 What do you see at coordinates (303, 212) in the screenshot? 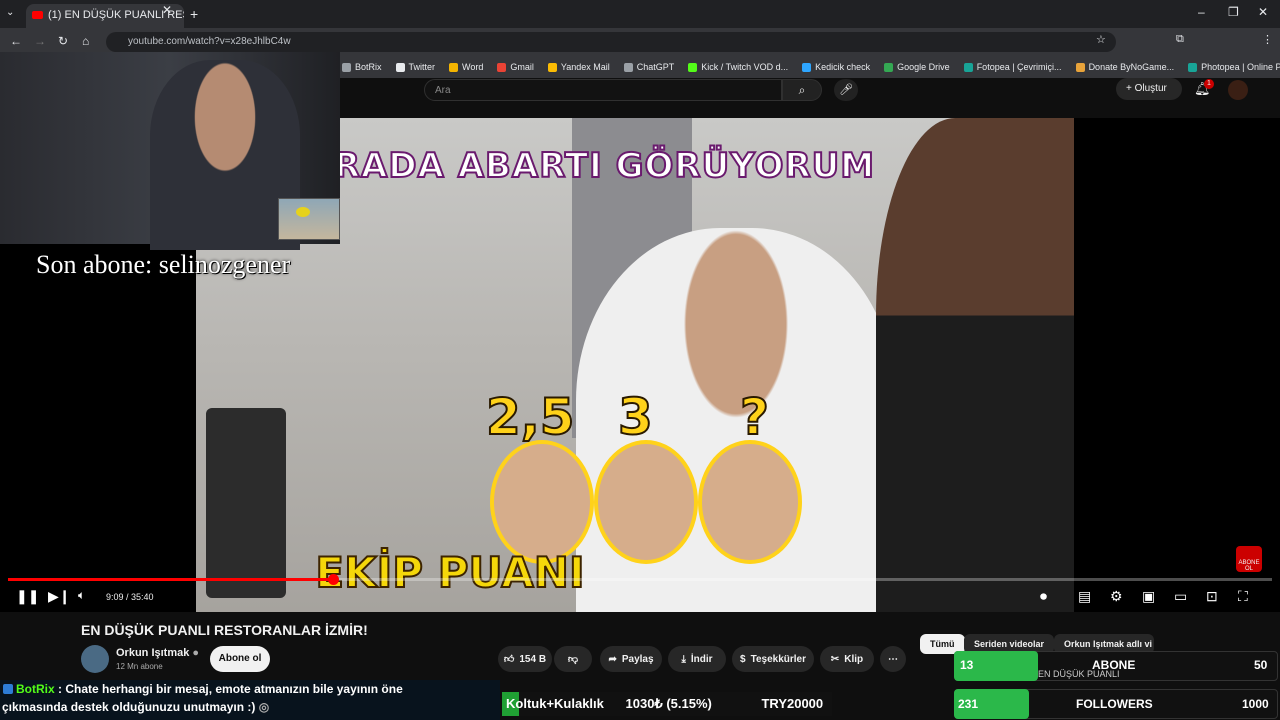
I see `bird-image` at bounding box center [303, 212].